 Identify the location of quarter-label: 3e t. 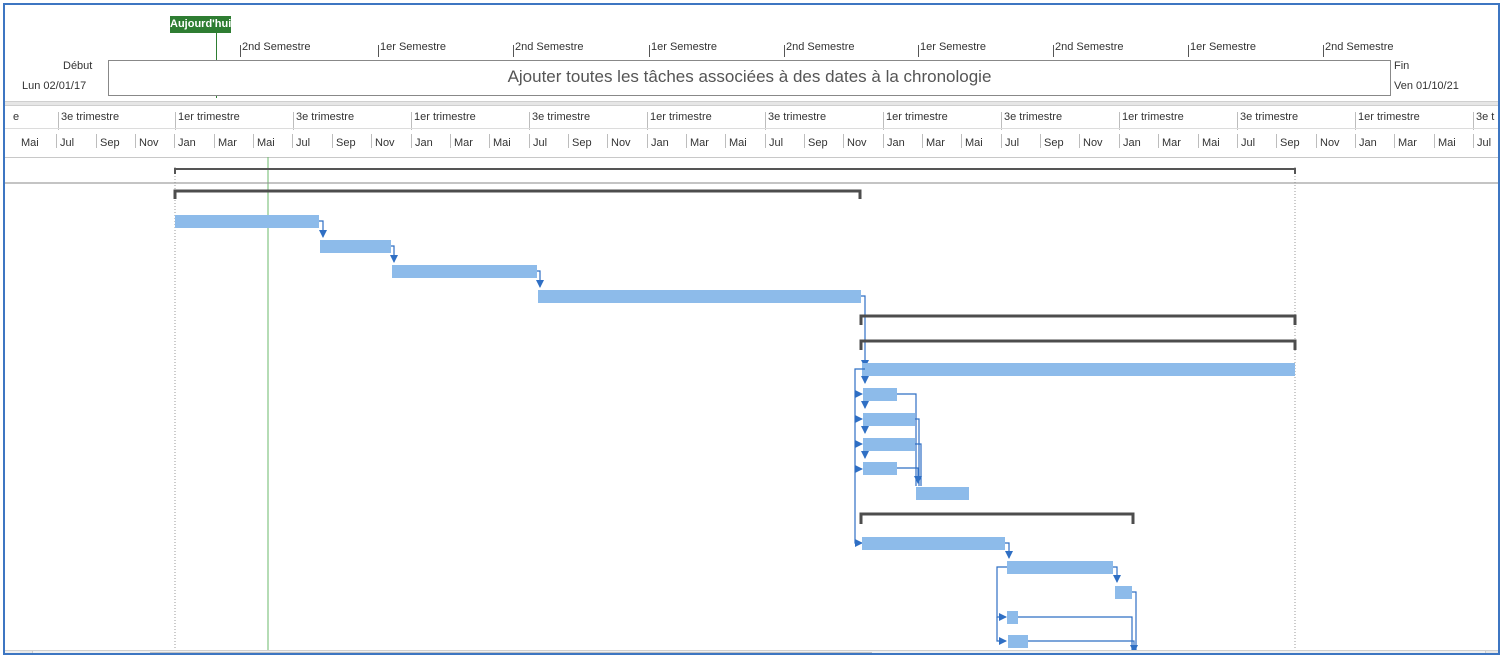
(1485, 117).